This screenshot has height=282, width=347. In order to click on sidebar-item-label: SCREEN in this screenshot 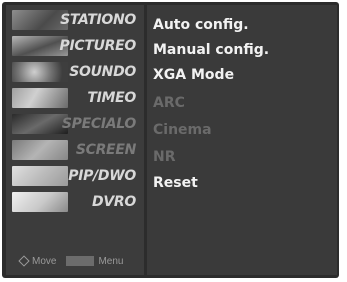, I will do `click(105, 150)`.